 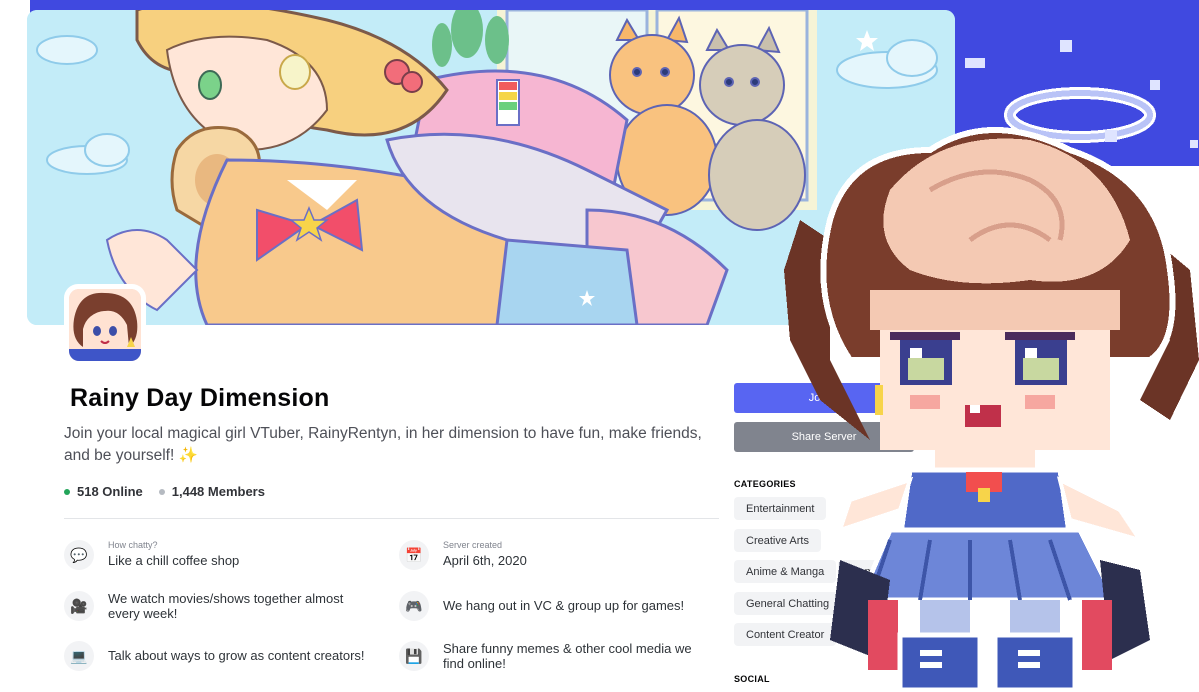 What do you see at coordinates (67, 491) in the screenshot?
I see `online-status-dot` at bounding box center [67, 491].